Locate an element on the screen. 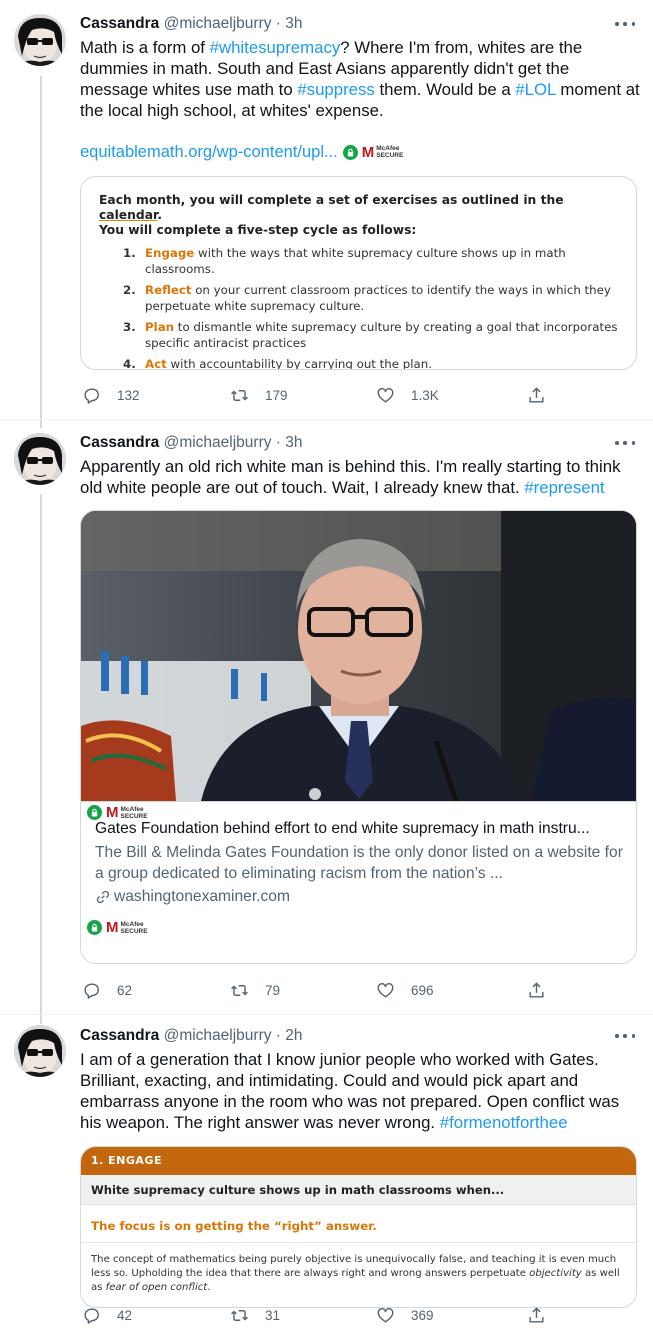  retweet-count: 31 is located at coordinates (273, 1315).